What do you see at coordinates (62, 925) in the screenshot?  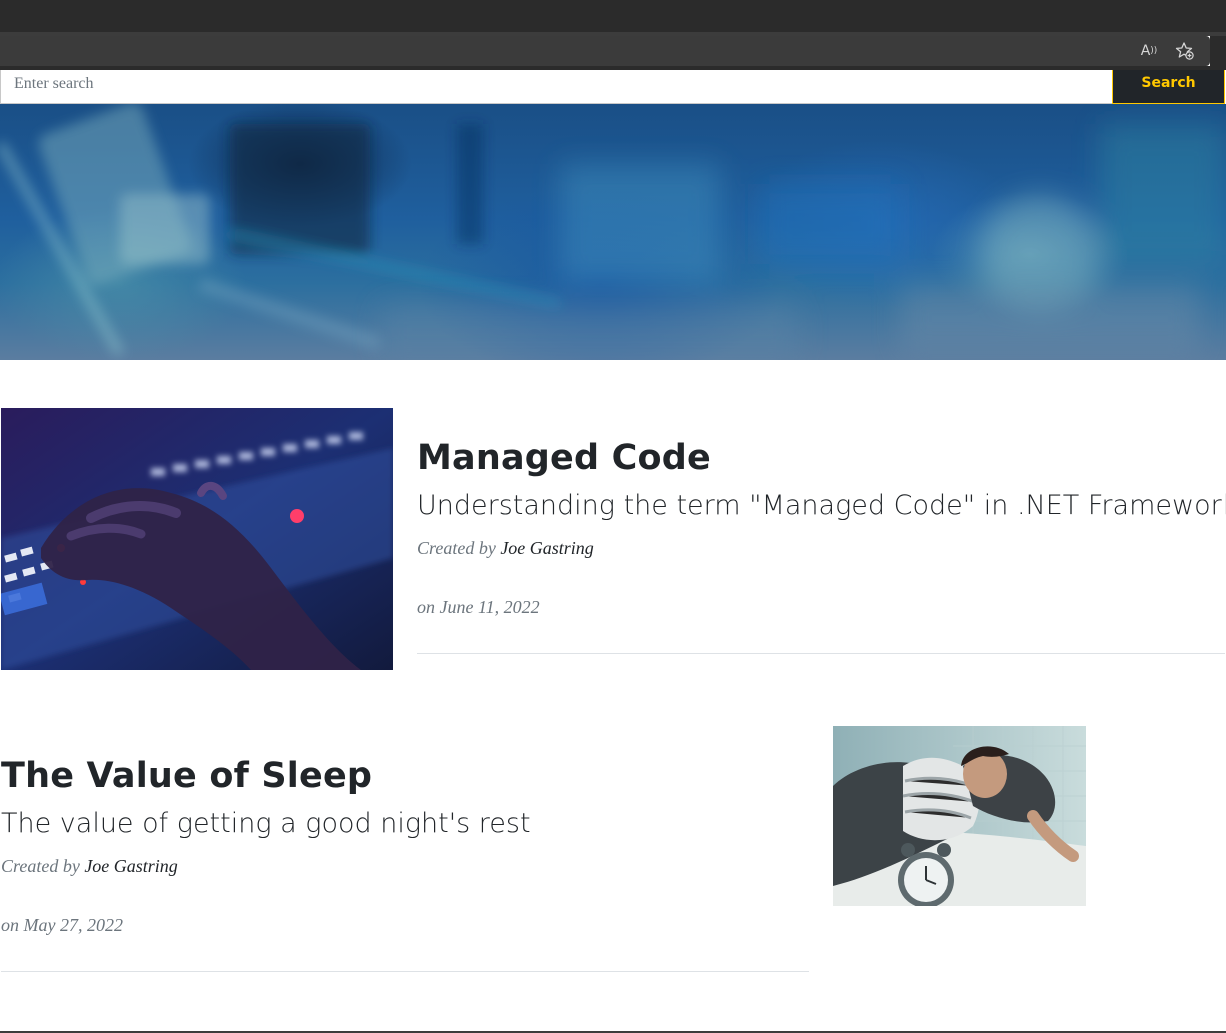 I see `post-date: on May 27, 2022` at bounding box center [62, 925].